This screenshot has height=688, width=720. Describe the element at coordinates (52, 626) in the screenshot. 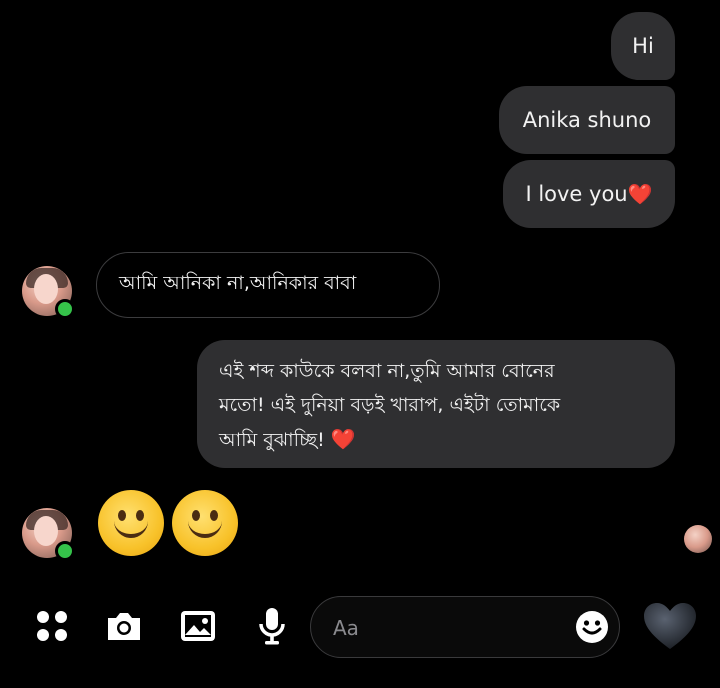

I see `grid-dots-icon` at that location.